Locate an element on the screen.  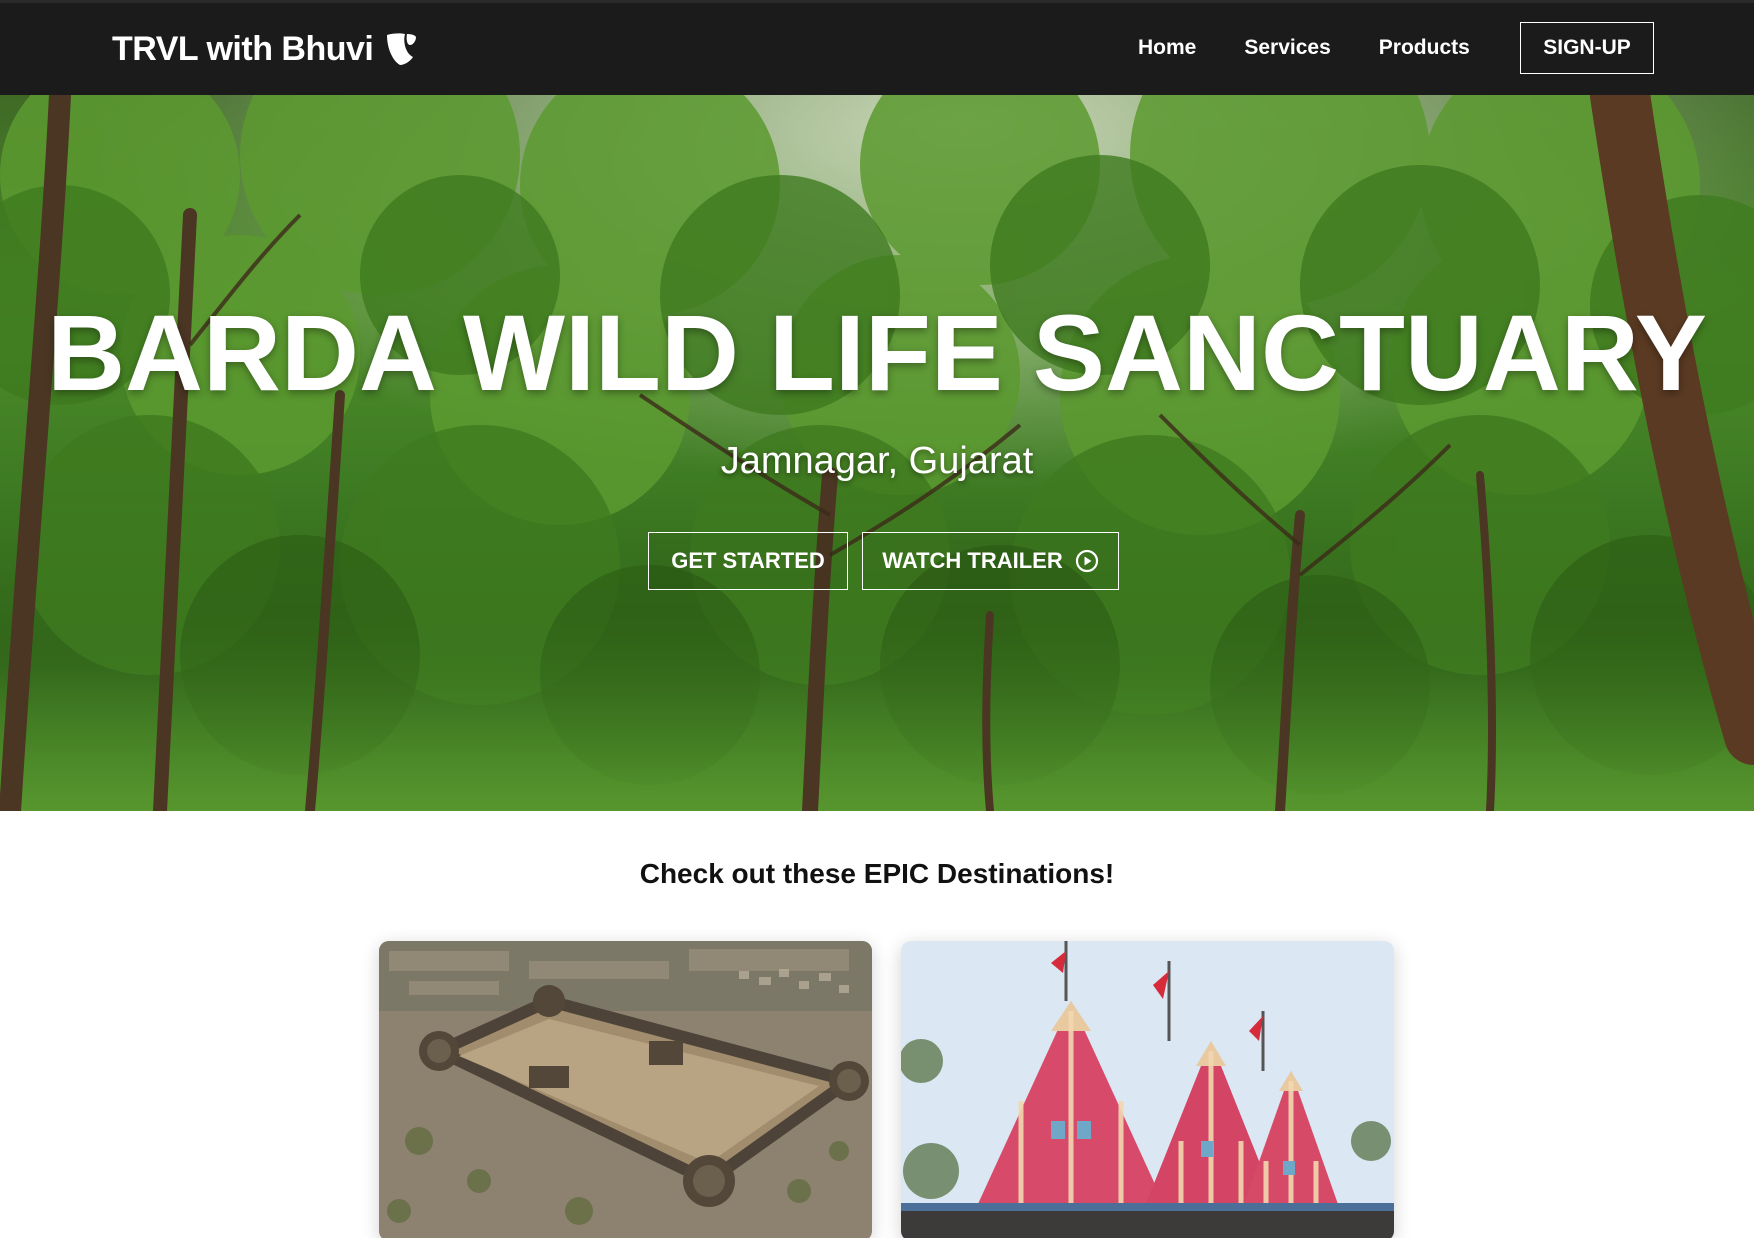
typo3-logo-icon is located at coordinates (402, 49).